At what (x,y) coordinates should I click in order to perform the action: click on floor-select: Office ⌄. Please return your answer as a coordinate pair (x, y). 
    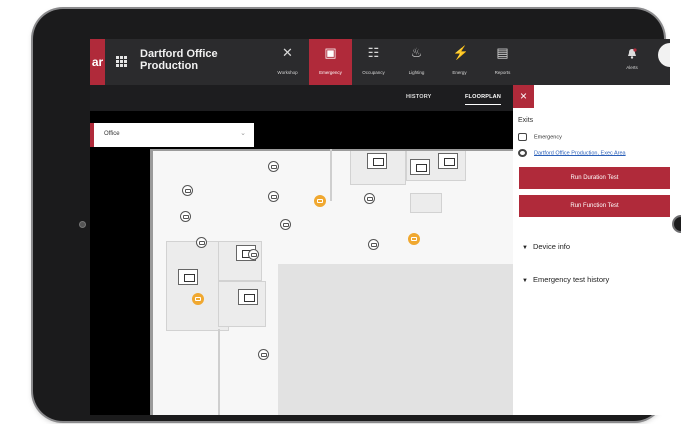
    Looking at the image, I should click on (172, 135).